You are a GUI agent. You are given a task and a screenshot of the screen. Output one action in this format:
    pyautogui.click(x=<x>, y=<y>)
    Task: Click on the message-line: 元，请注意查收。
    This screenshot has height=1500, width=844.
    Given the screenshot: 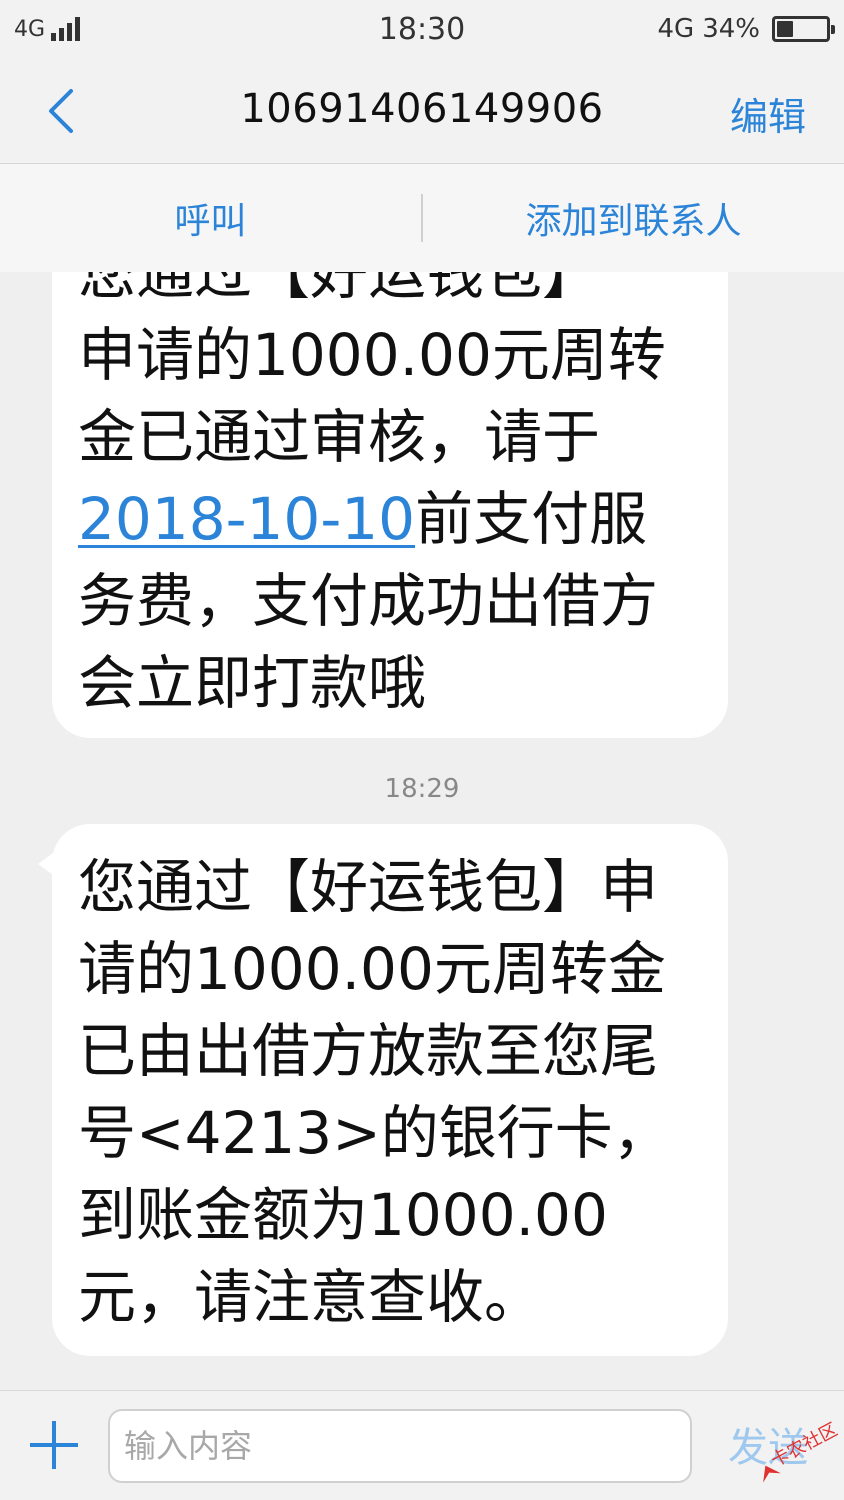 What is the action you would take?
    pyautogui.click(x=310, y=1297)
    